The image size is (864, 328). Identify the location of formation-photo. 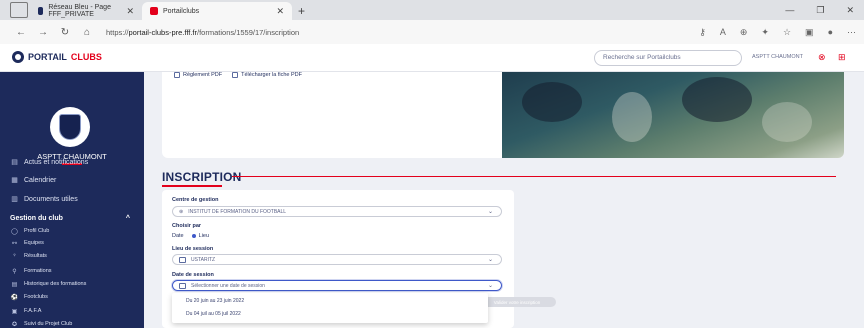
(673, 115).